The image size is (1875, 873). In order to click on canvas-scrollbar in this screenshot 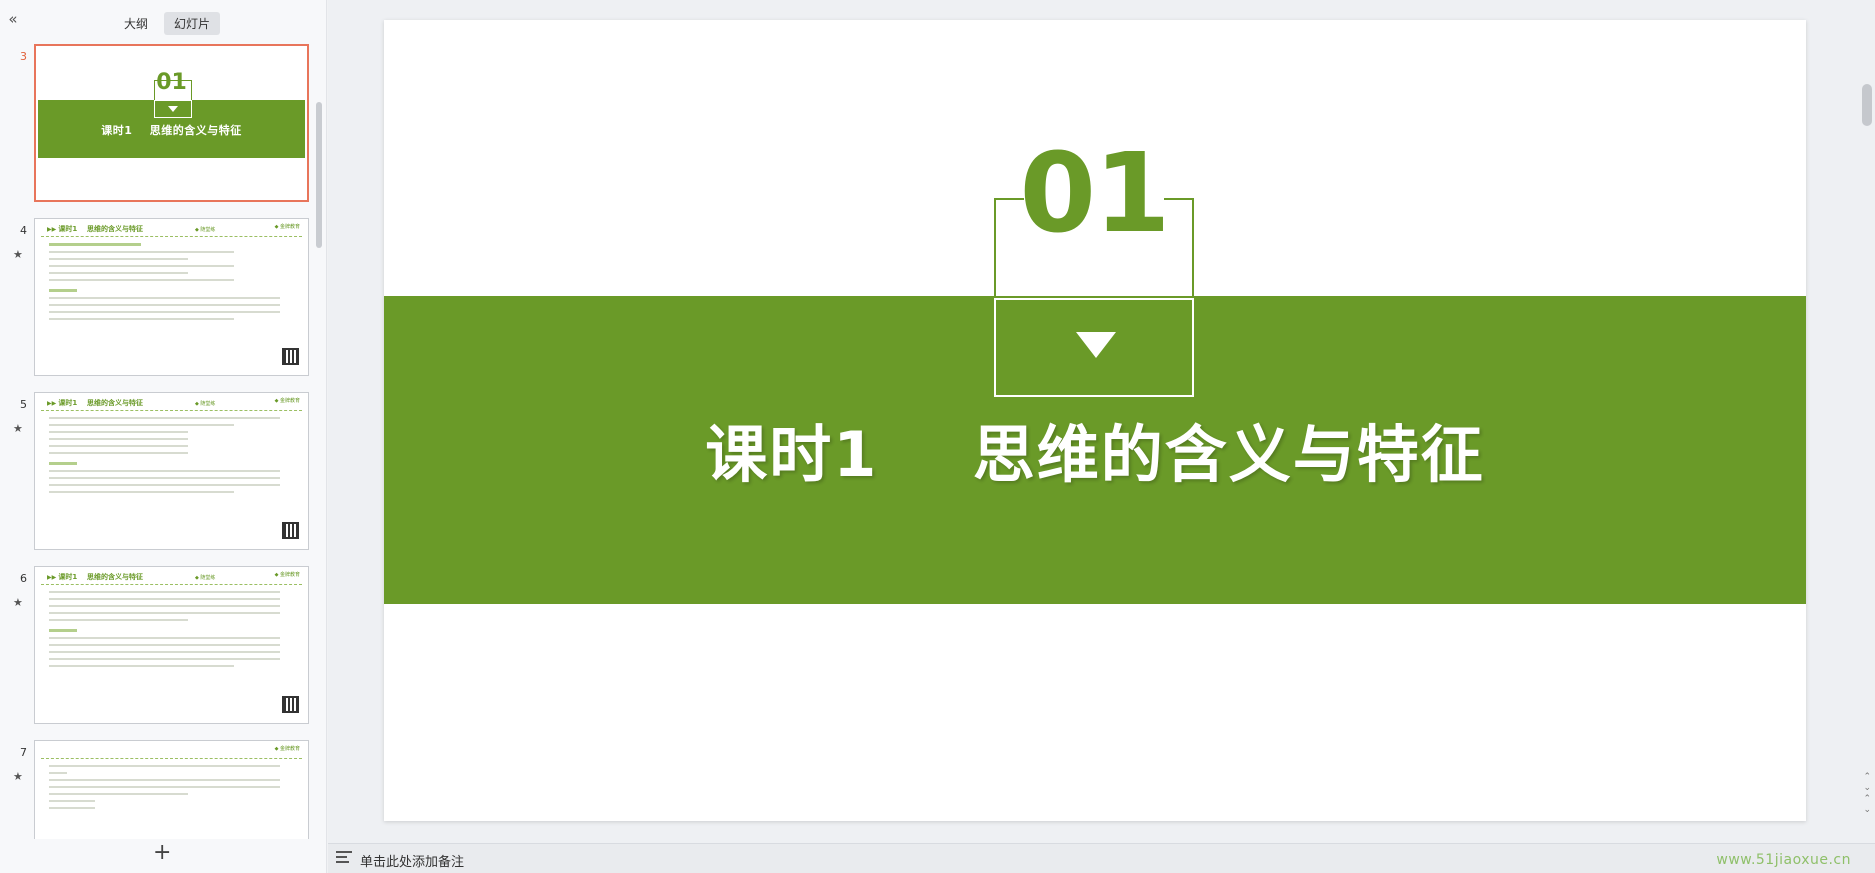, I will do `click(1867, 450)`.